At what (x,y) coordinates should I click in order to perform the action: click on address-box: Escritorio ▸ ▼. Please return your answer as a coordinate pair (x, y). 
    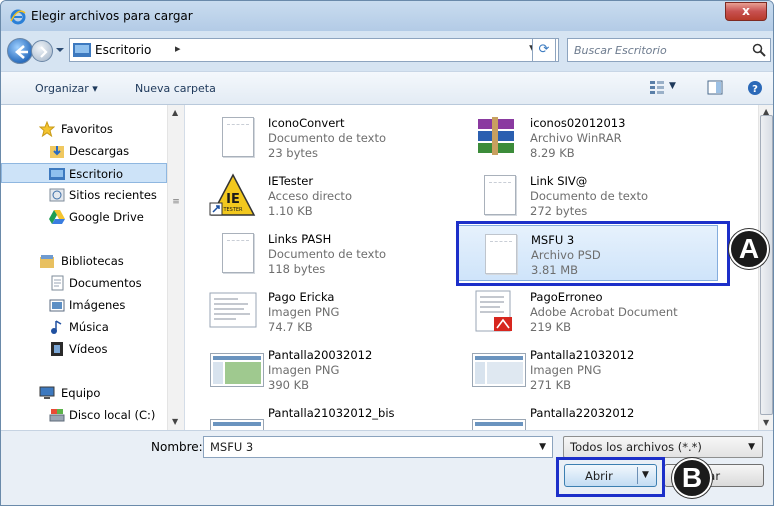
    Looking at the image, I should click on (314, 50).